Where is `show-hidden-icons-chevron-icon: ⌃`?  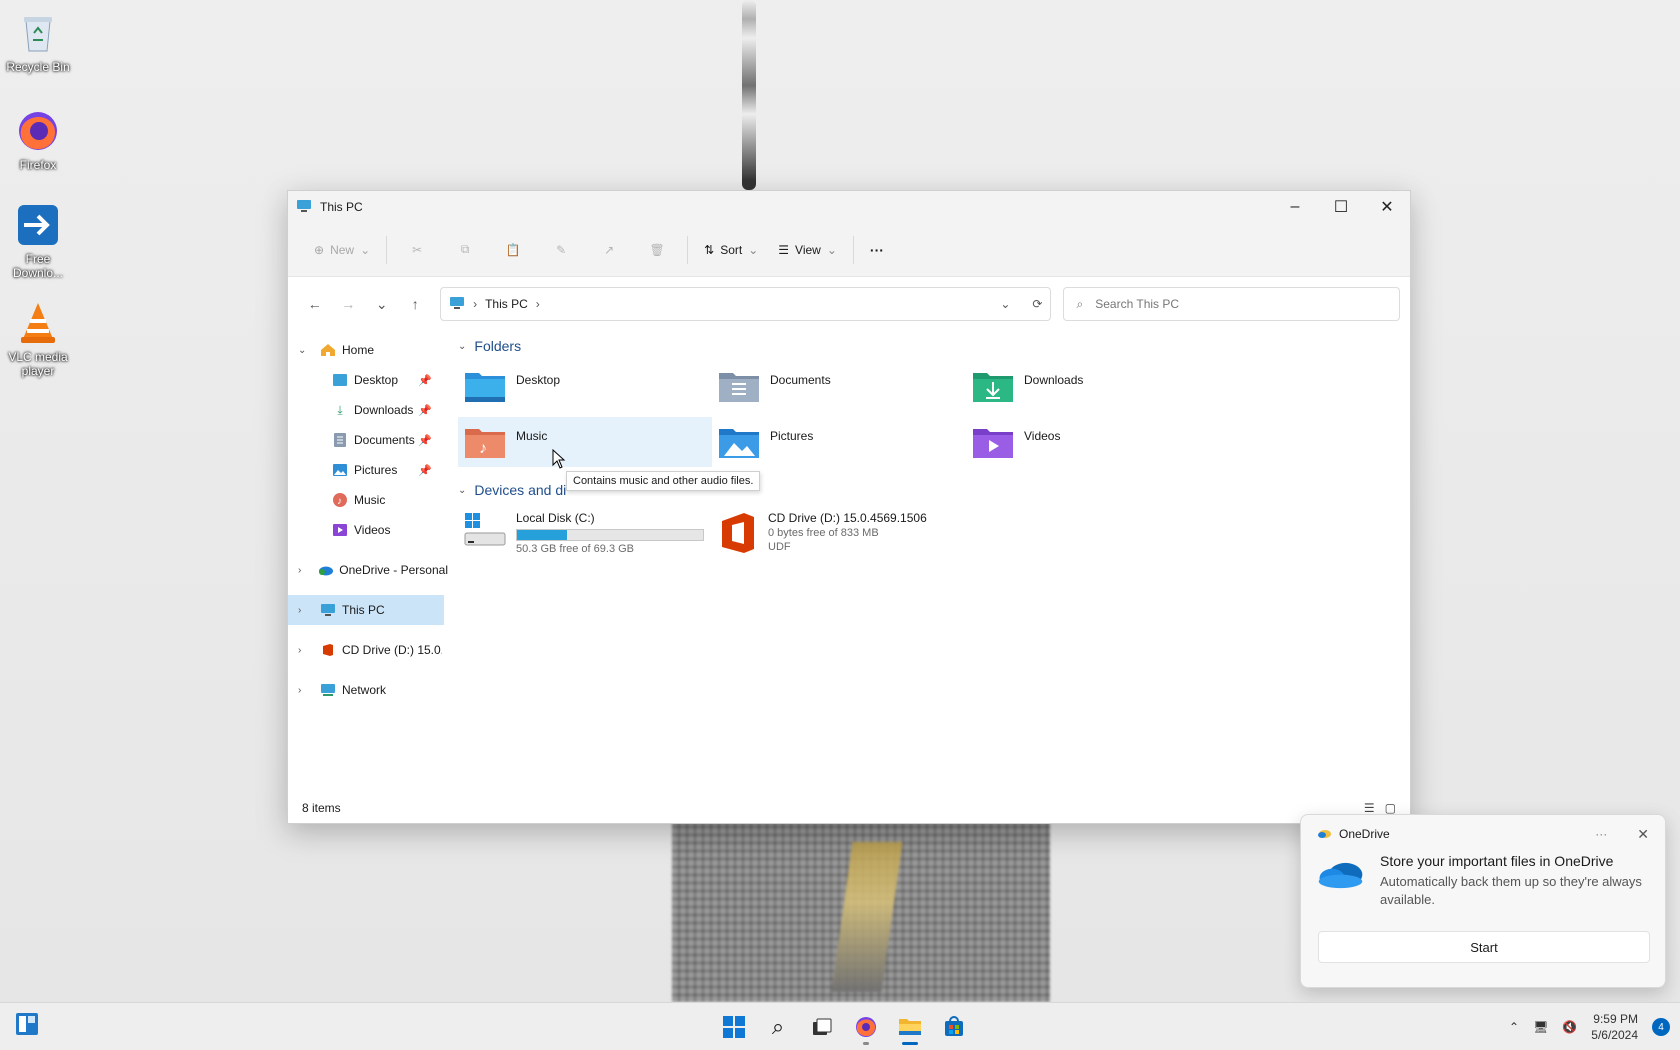 show-hidden-icons-chevron-icon: ⌃ is located at coordinates (1514, 1027).